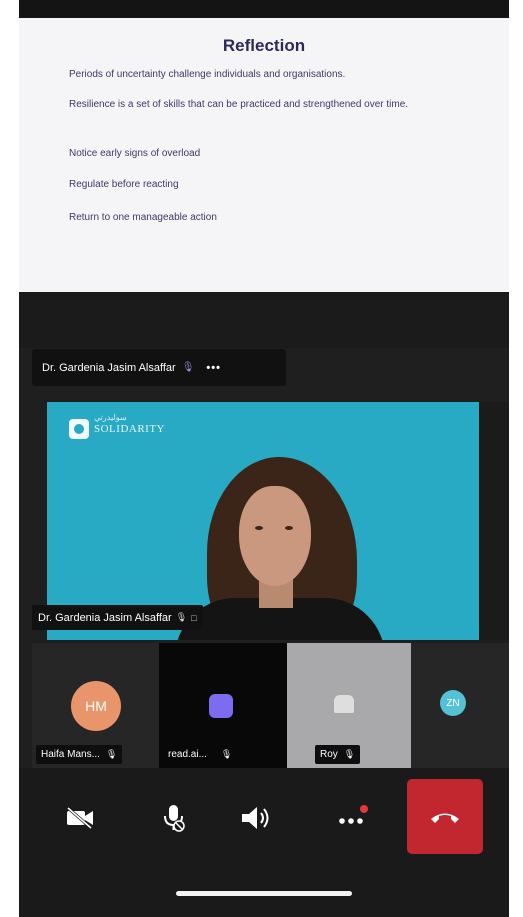  I want to click on video-side-gap, so click(494, 521).